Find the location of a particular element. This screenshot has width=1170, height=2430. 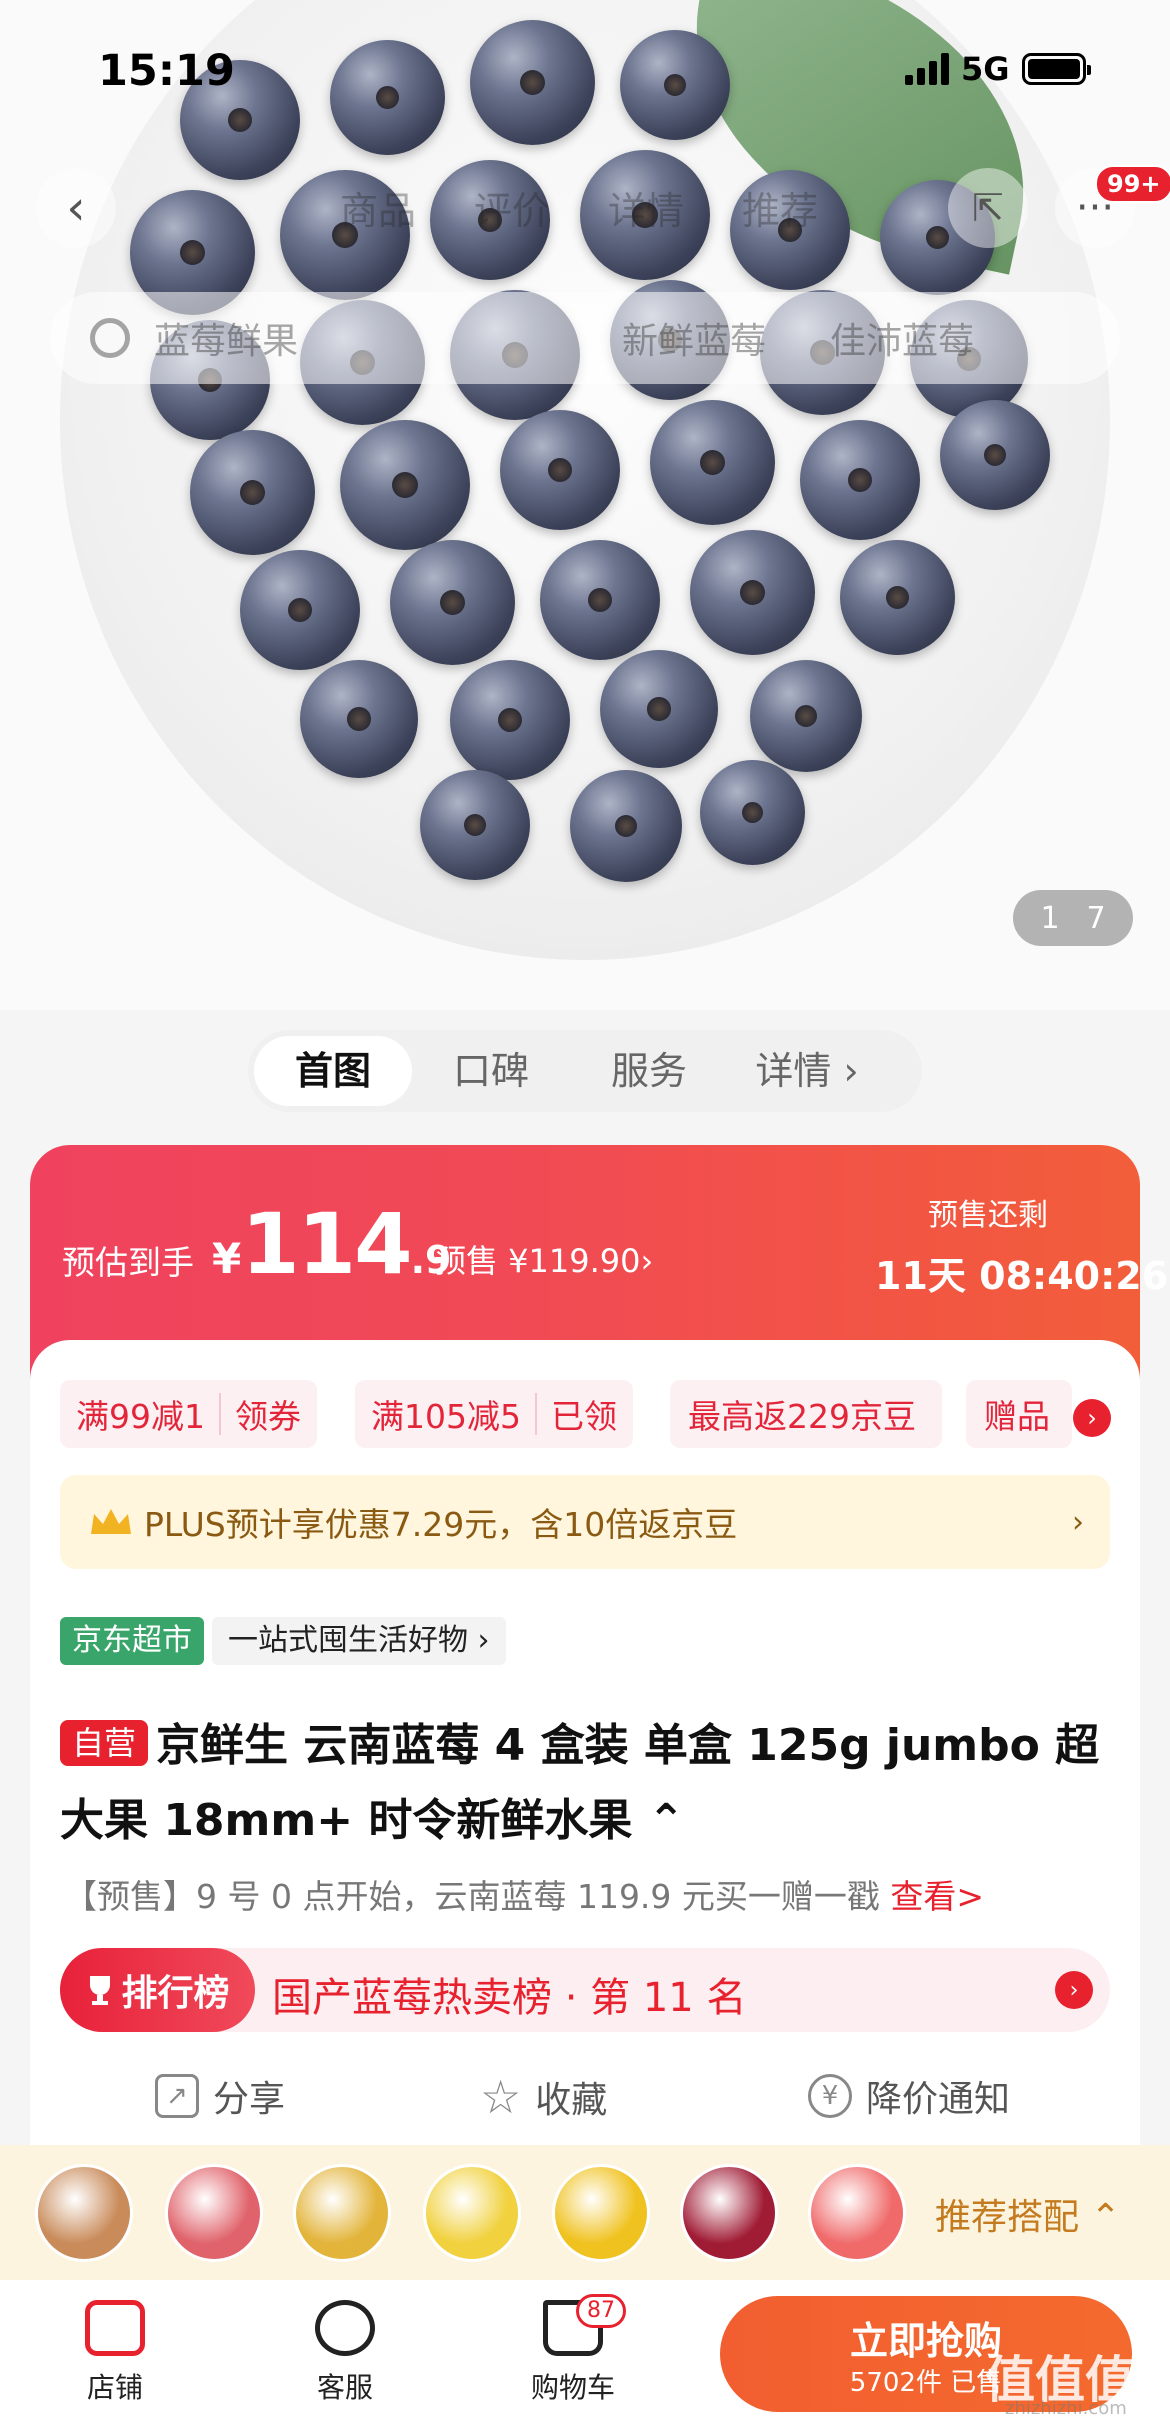

share-action: ↗ 分享 is located at coordinates (220, 2096).